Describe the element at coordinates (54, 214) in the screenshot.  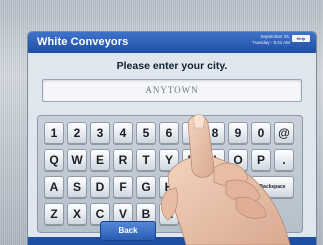
I see `key-z: Z` at that location.